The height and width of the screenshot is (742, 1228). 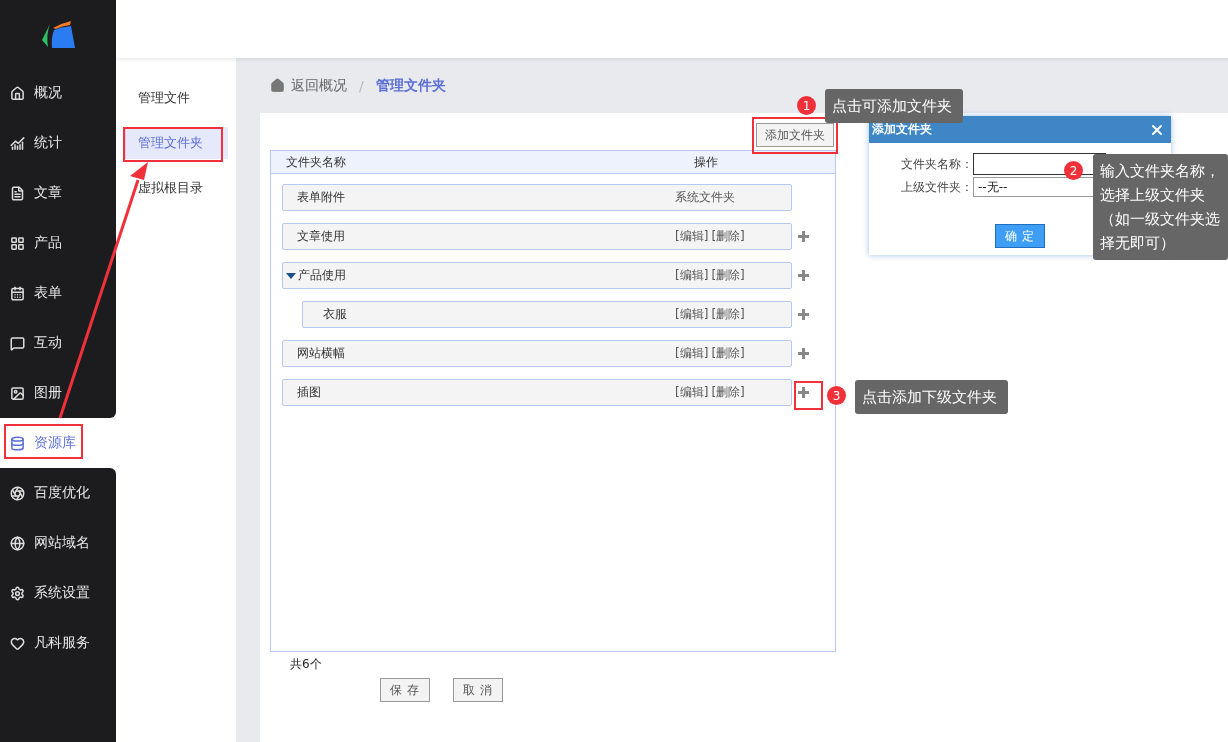 What do you see at coordinates (894, 106) in the screenshot?
I see `callout-tooltip: 点击可添加文件夹` at bounding box center [894, 106].